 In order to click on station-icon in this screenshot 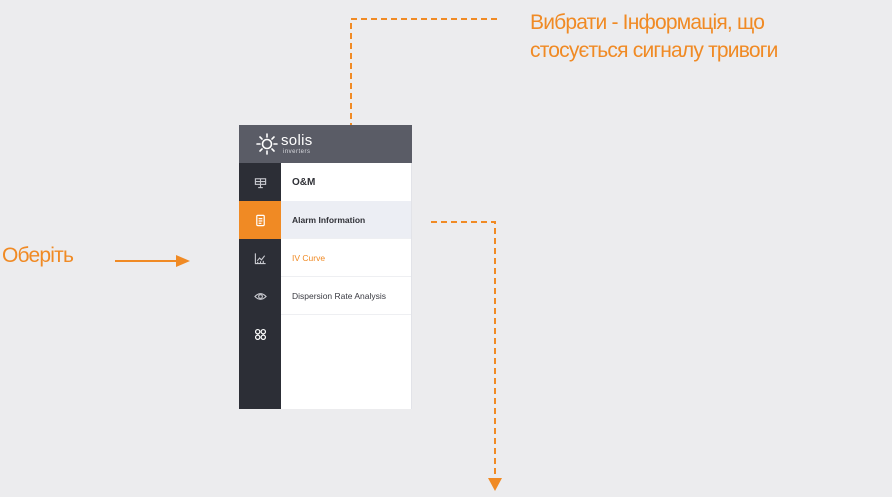, I will do `click(260, 182)`.